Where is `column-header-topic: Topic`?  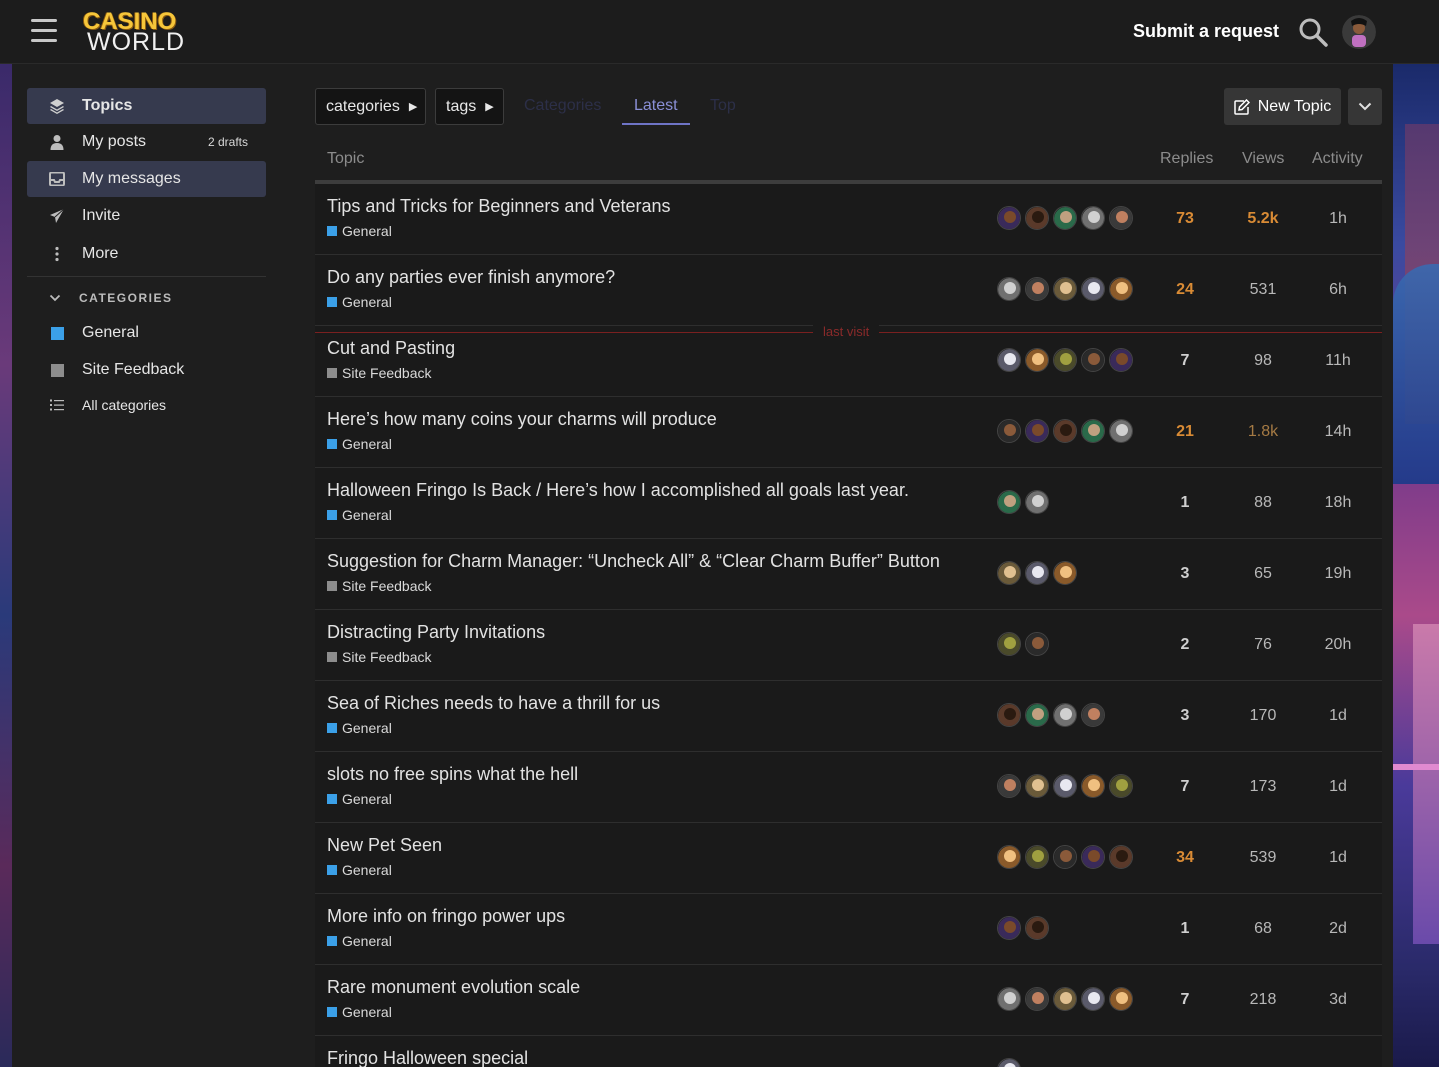 column-header-topic: Topic is located at coordinates (345, 159).